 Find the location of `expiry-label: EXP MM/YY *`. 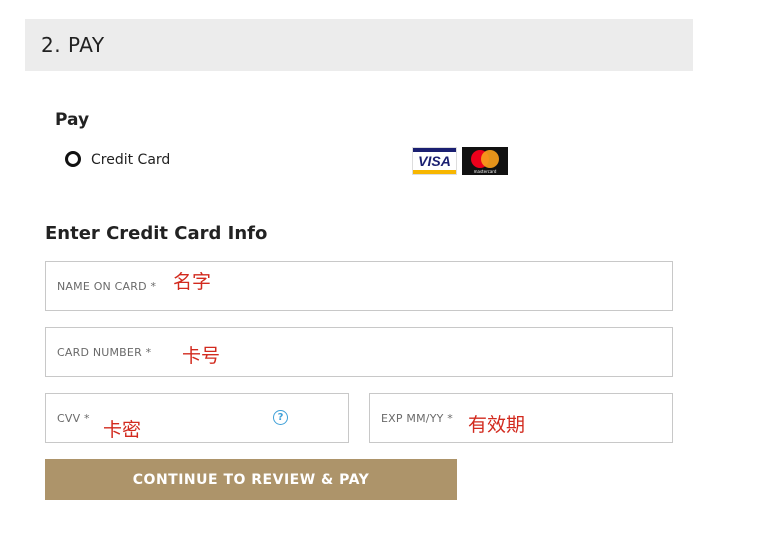

expiry-label: EXP MM/YY * is located at coordinates (417, 418).